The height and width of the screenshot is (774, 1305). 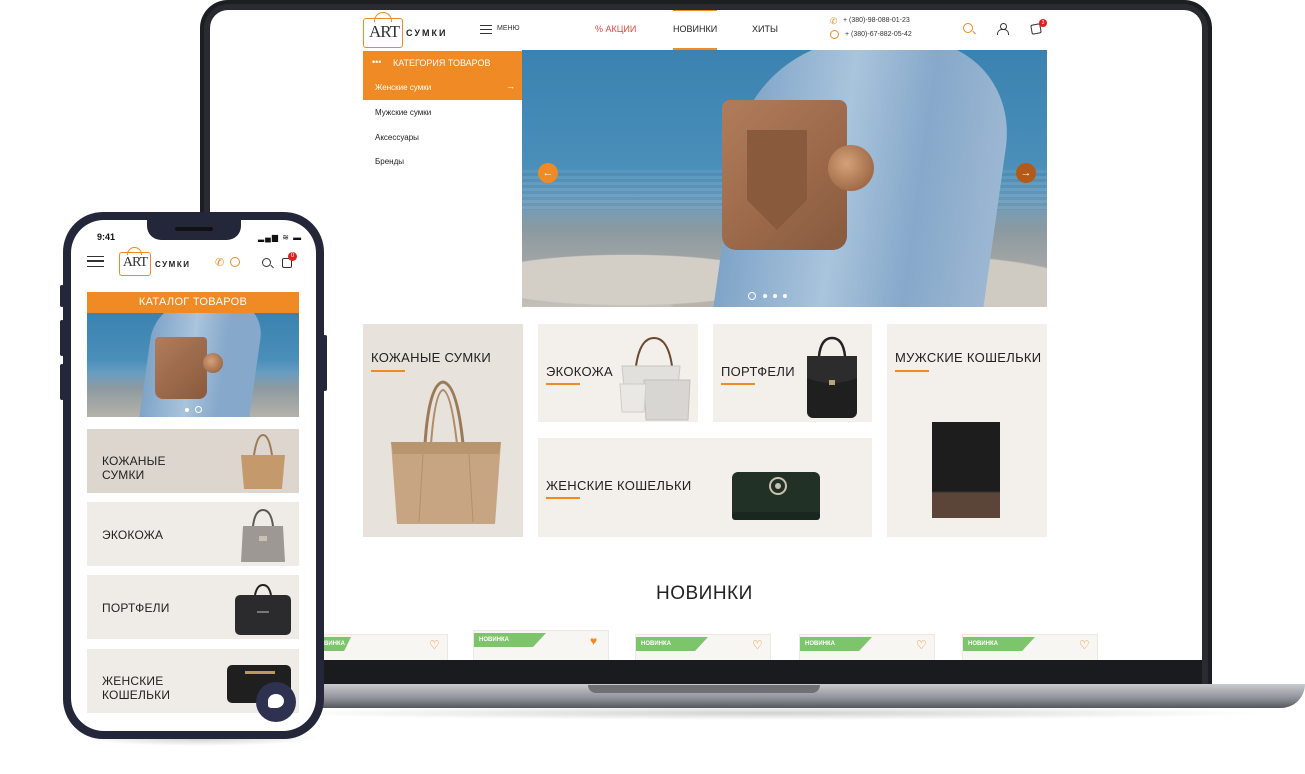 I want to click on phone-speaker, so click(x=194, y=229).